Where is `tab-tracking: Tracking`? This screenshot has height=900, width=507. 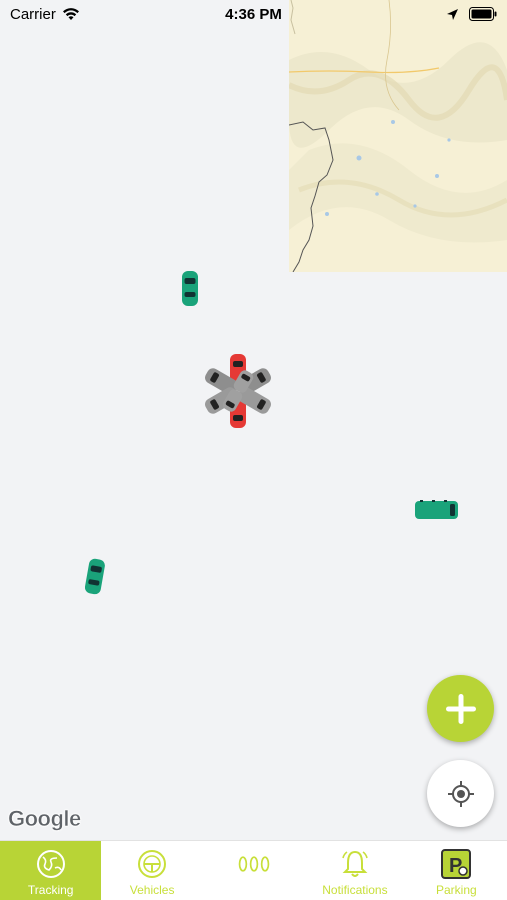 tab-tracking: Tracking is located at coordinates (51, 870).